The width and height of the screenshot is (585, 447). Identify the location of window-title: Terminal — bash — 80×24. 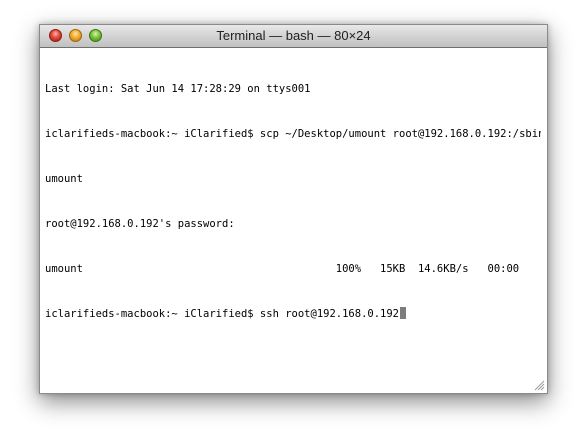
(293, 35).